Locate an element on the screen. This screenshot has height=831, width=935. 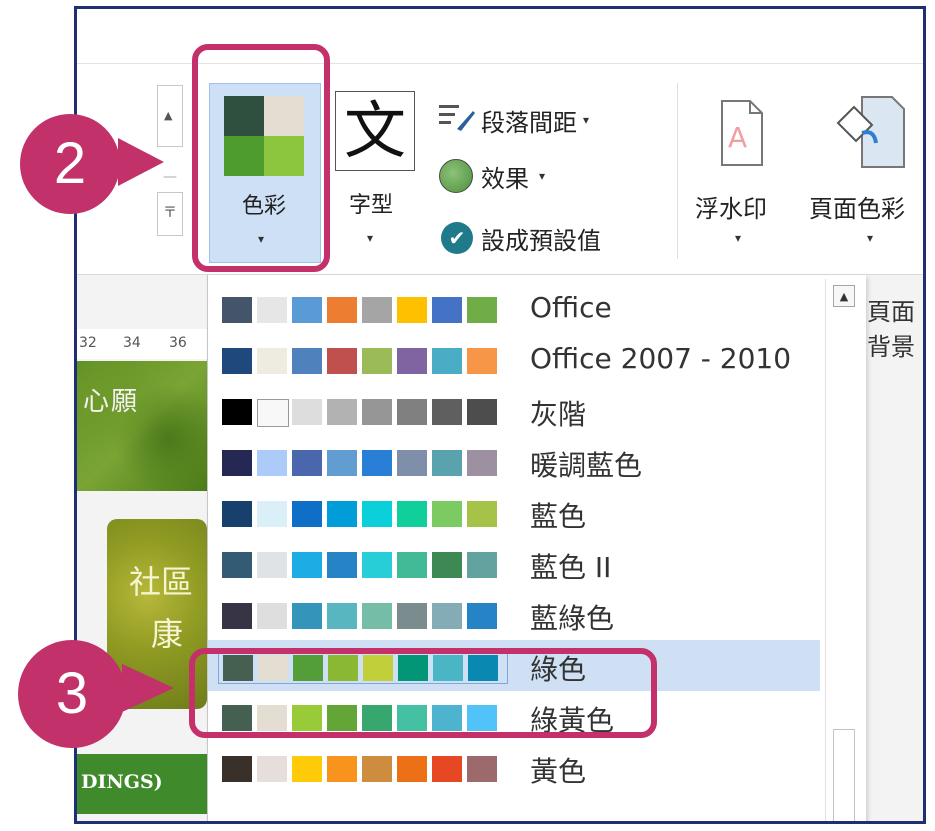
theme-color-option: 藍色 is located at coordinates (514, 512).